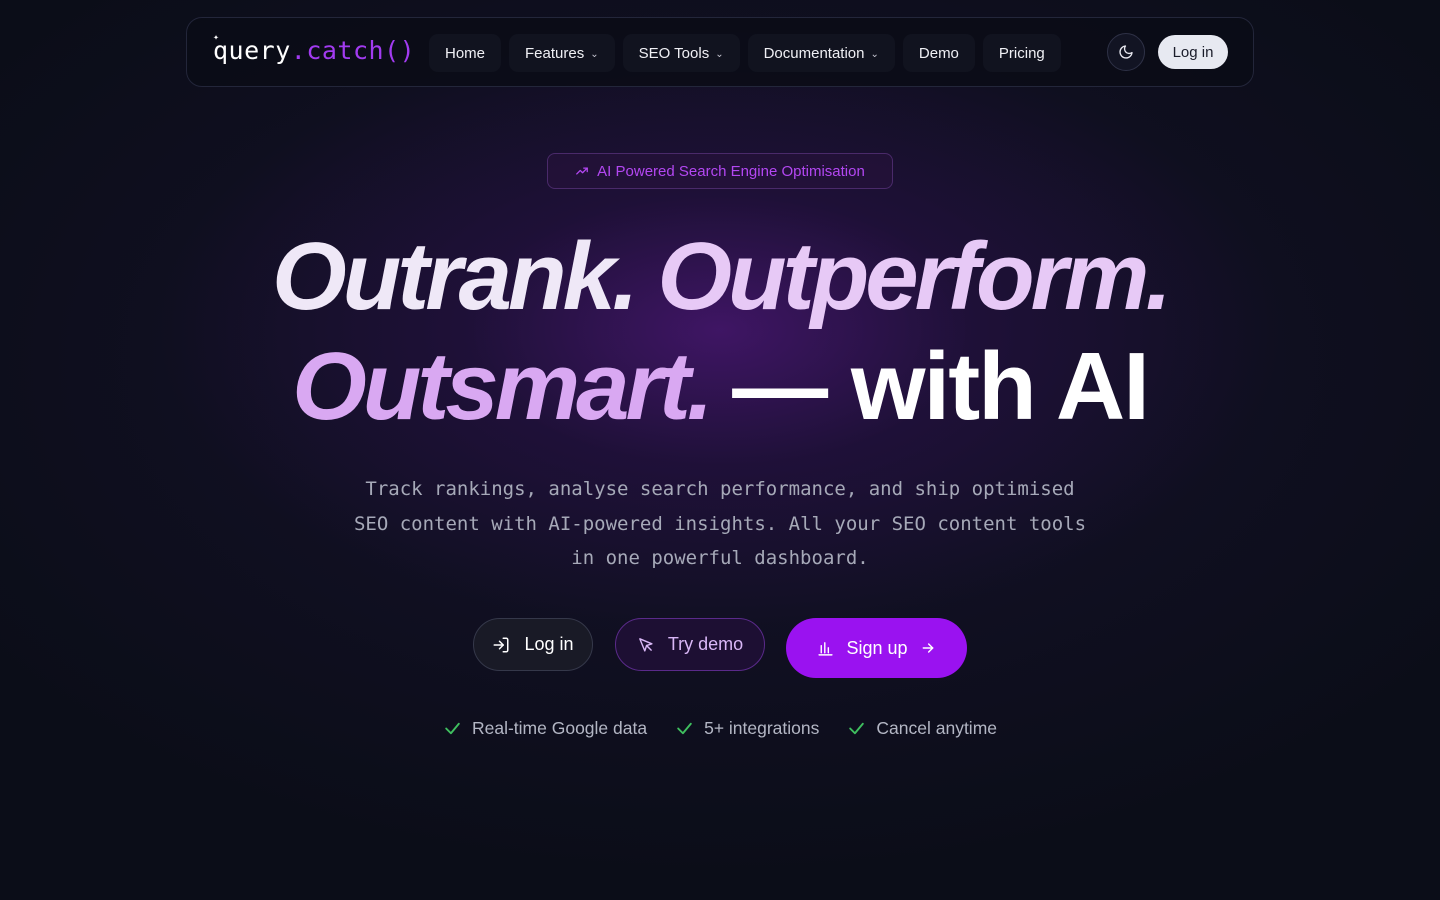 The height and width of the screenshot is (900, 1440). What do you see at coordinates (914, 276) in the screenshot?
I see `headline-word-outperform: Outperform.` at bounding box center [914, 276].